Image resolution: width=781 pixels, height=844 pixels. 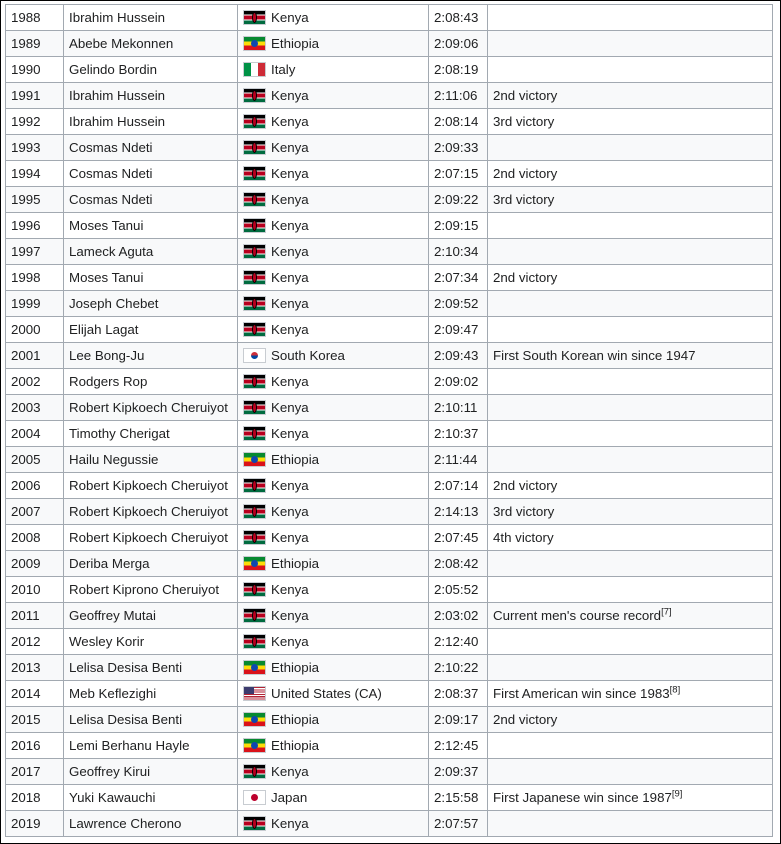 What do you see at coordinates (113, 303) in the screenshot?
I see `athlete-link: Joseph Chebet` at bounding box center [113, 303].